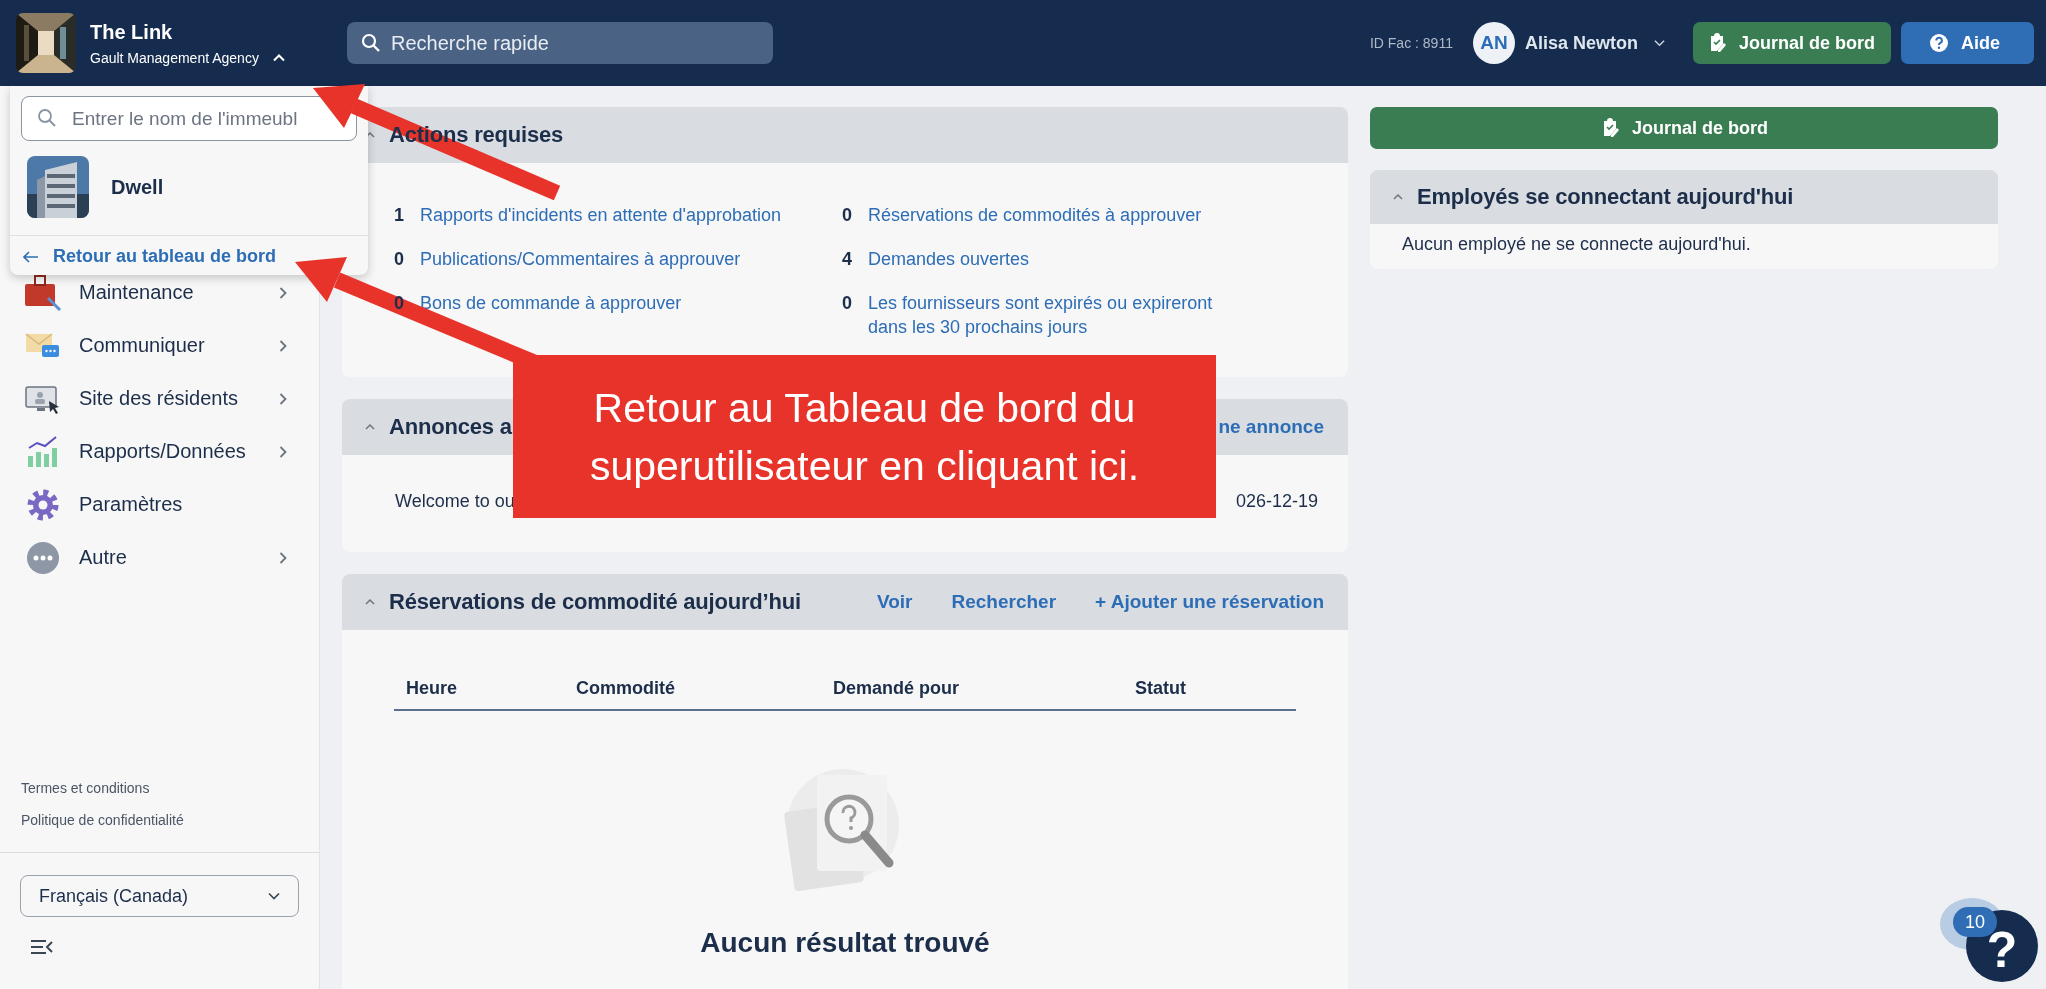 This screenshot has width=2046, height=989. What do you see at coordinates (1576, 244) in the screenshot?
I see `empty-message: Aucun employé ne se connecte aujourd'hui.` at bounding box center [1576, 244].